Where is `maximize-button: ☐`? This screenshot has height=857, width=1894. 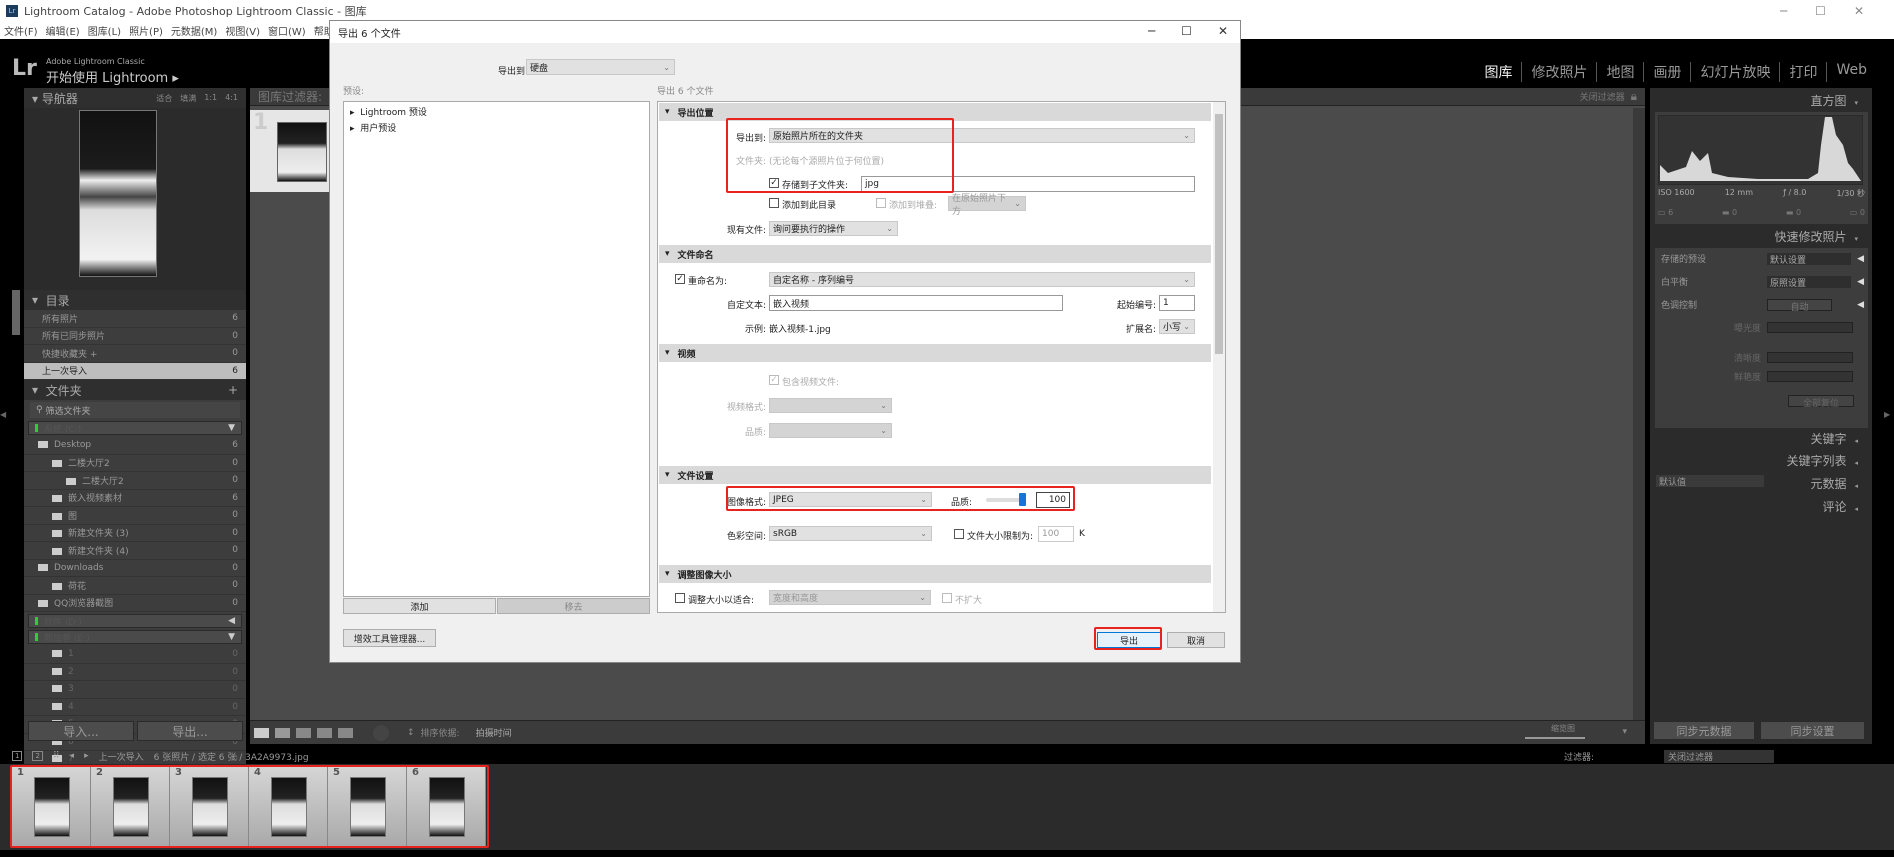 maximize-button: ☐ is located at coordinates (1820, 11).